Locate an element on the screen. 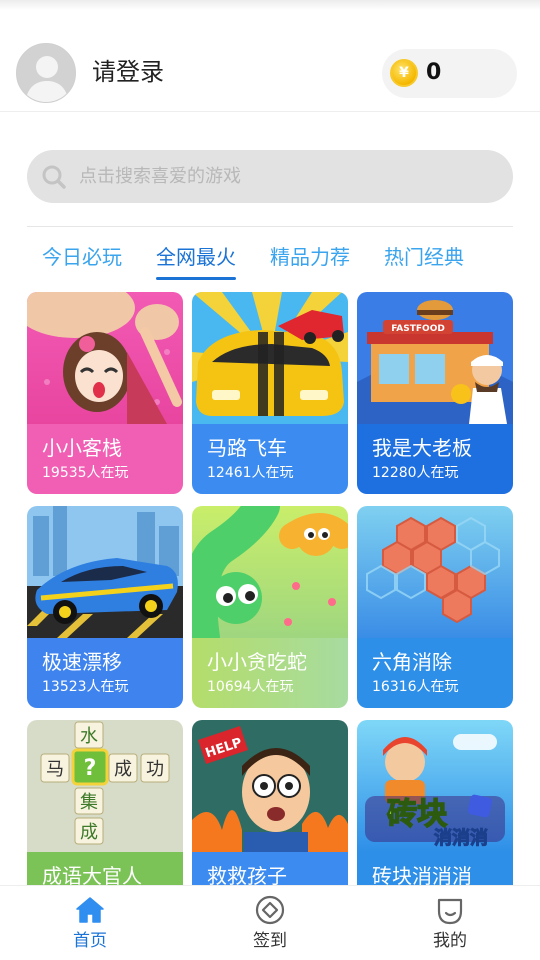 This screenshot has width=540, height=960. checkin-icon is located at coordinates (270, 910).